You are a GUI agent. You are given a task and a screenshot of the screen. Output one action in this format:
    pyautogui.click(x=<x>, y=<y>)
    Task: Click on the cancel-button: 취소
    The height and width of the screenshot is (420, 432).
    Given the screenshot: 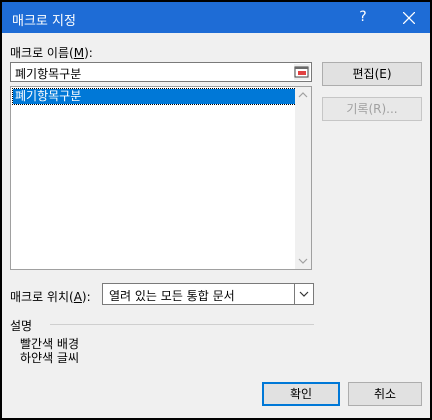 What is the action you would take?
    pyautogui.click(x=385, y=394)
    